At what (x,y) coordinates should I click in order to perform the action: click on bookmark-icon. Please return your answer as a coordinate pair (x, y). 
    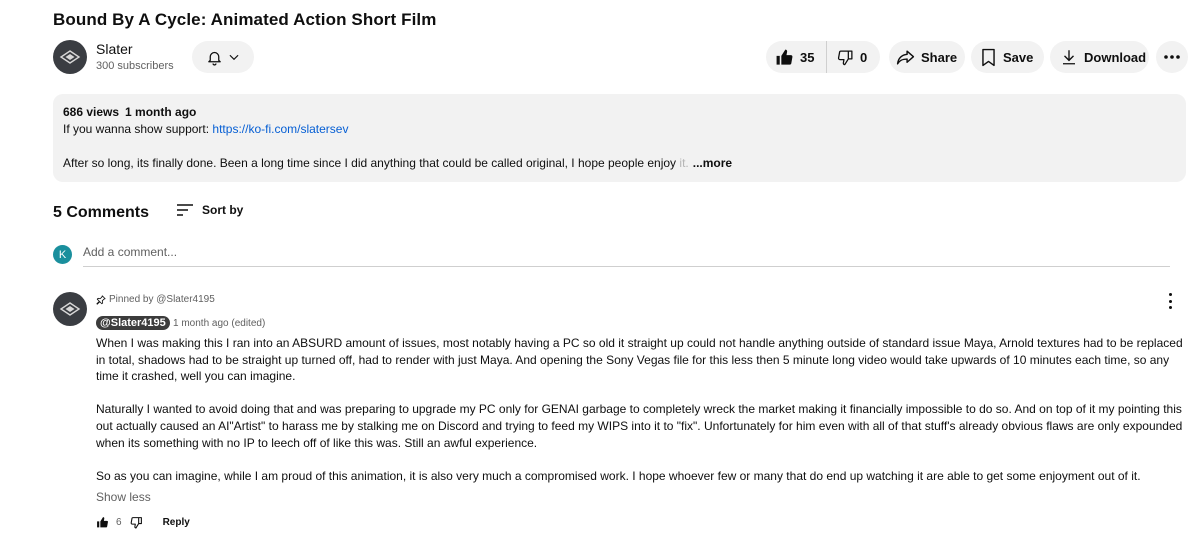
    Looking at the image, I should click on (988, 57).